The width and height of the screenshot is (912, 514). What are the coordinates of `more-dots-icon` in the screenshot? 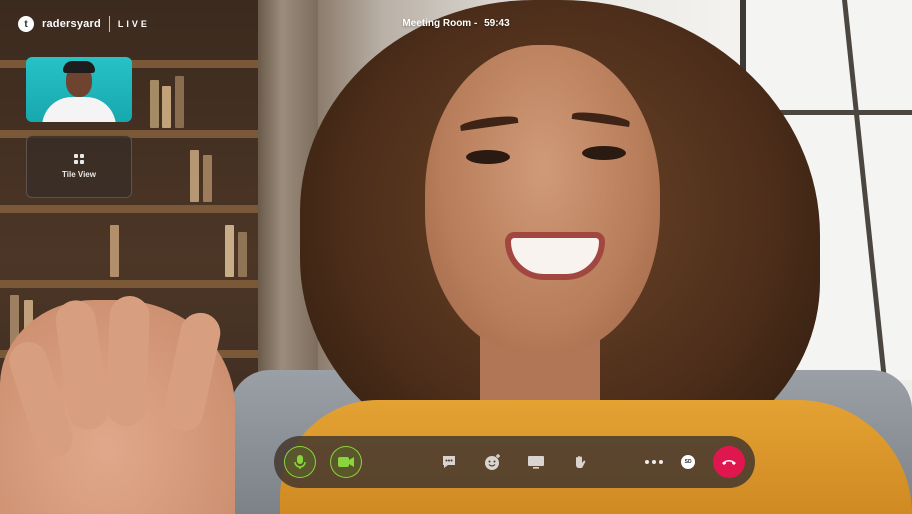 It's located at (654, 462).